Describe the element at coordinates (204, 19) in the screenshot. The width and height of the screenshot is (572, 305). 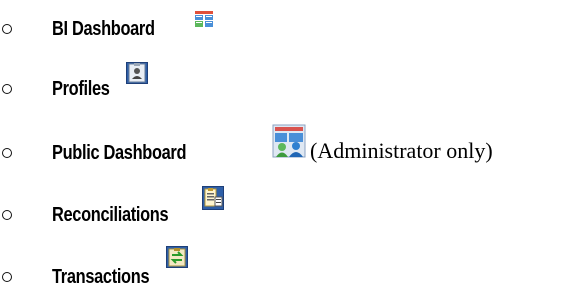
I see `bi-dashboard-icon` at that location.